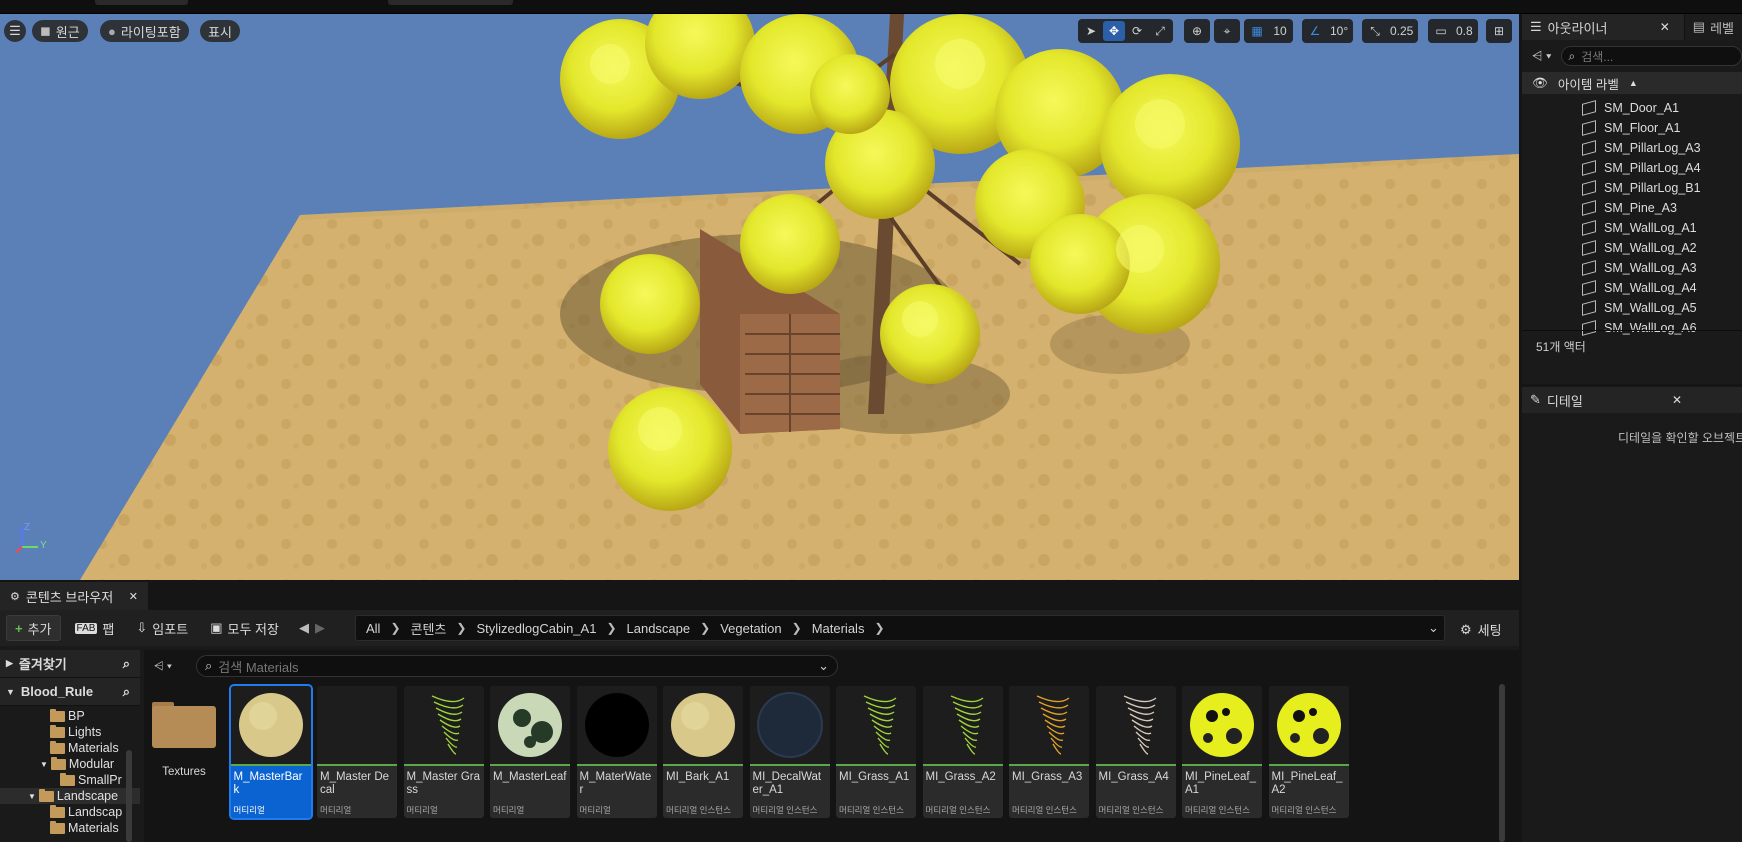 The image size is (1742, 842). I want to click on show-button: 표시, so click(220, 31).